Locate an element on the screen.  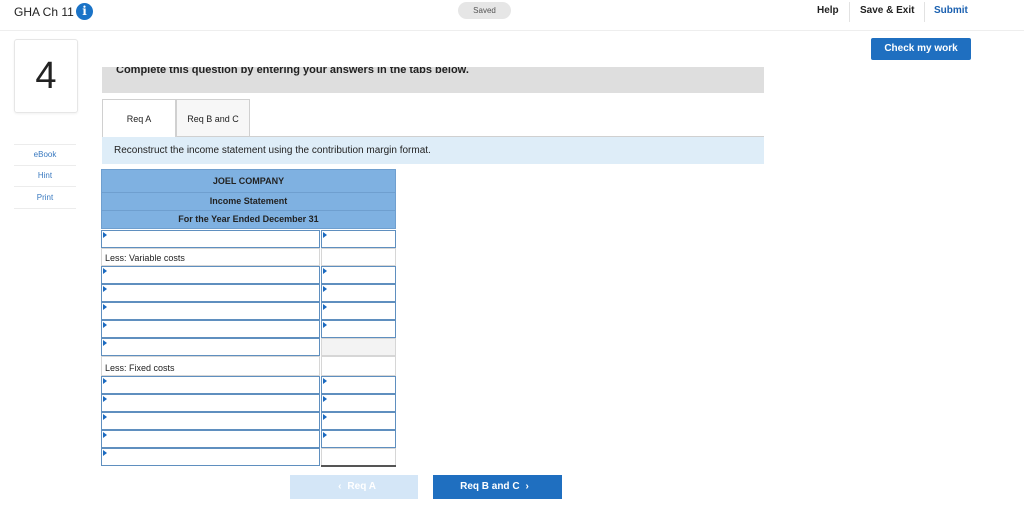
hint-link: Hint is located at coordinates (45, 176).